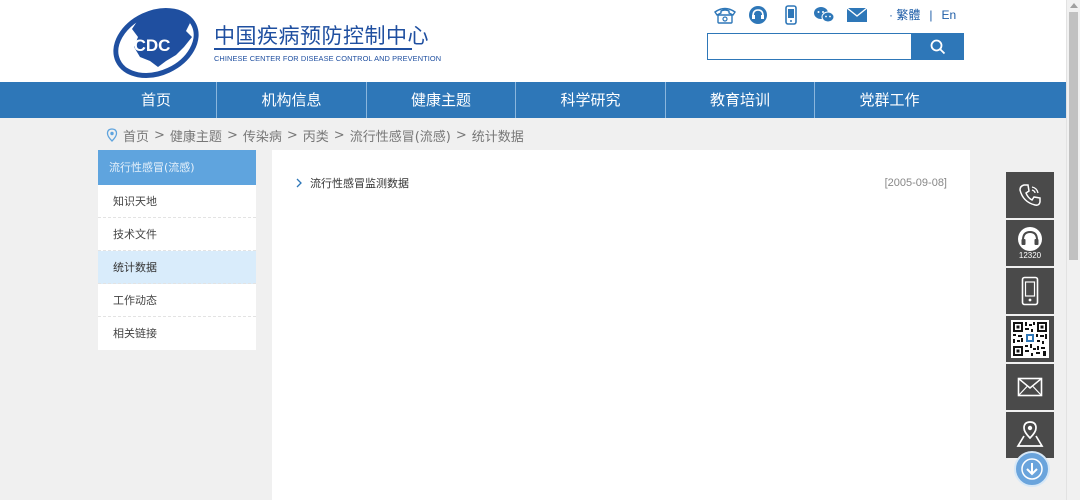 This screenshot has width=1080, height=500. I want to click on scroll-down-button, so click(1032, 469).